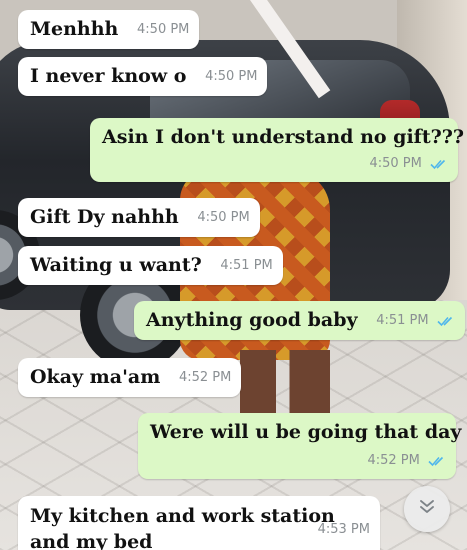  I want to click on message-text: Were will u be going that day, so click(306, 432).